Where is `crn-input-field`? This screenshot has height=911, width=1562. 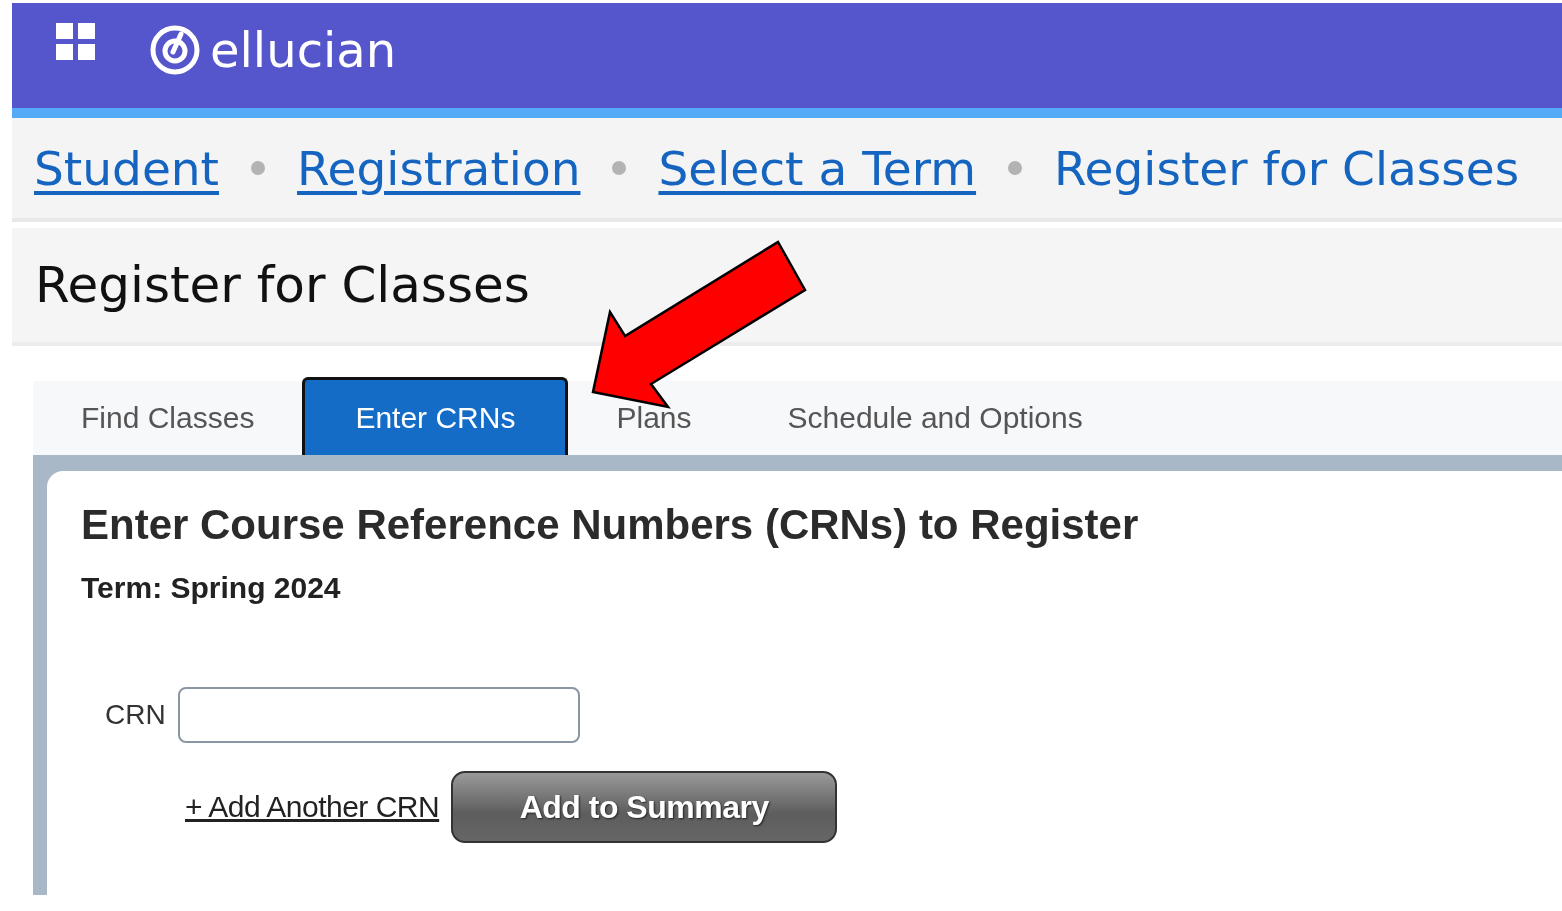
crn-input-field is located at coordinates (378, 715).